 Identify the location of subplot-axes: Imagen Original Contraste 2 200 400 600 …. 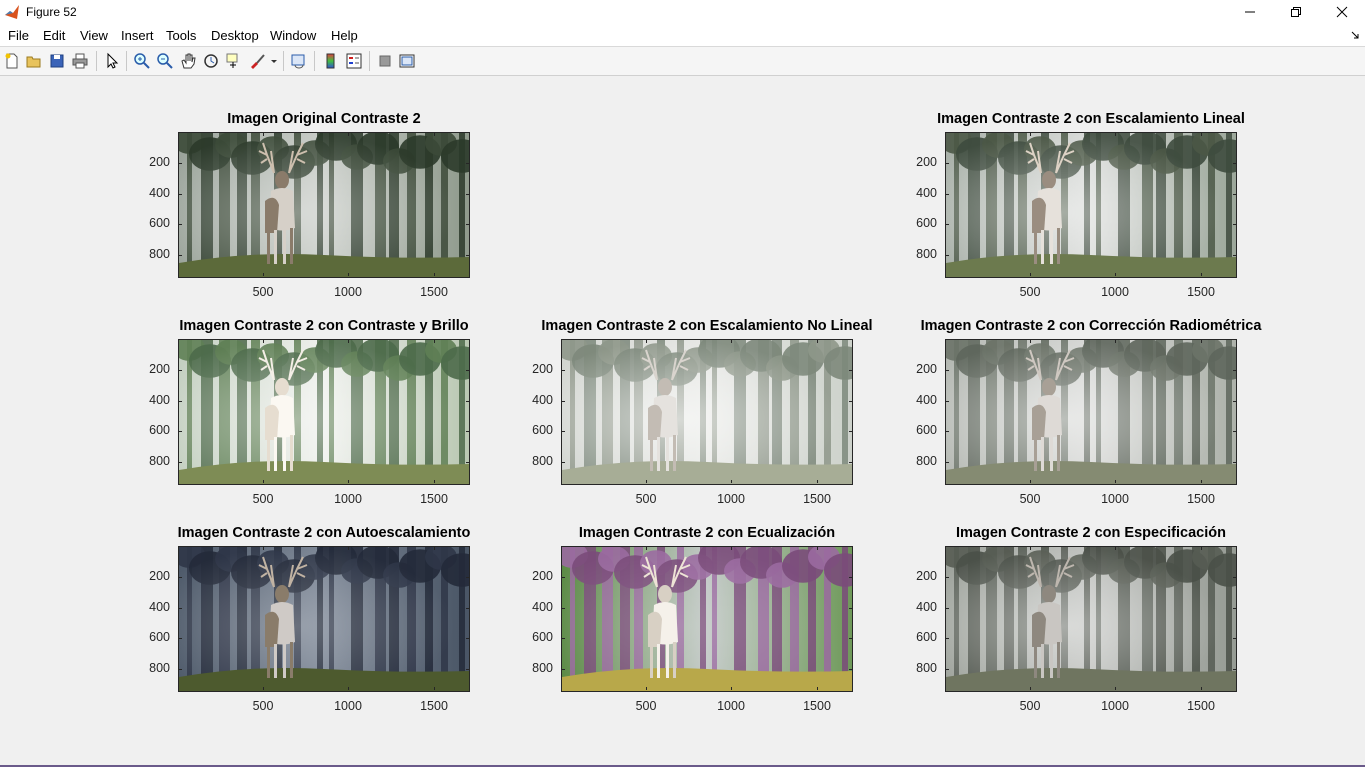
(309, 205).